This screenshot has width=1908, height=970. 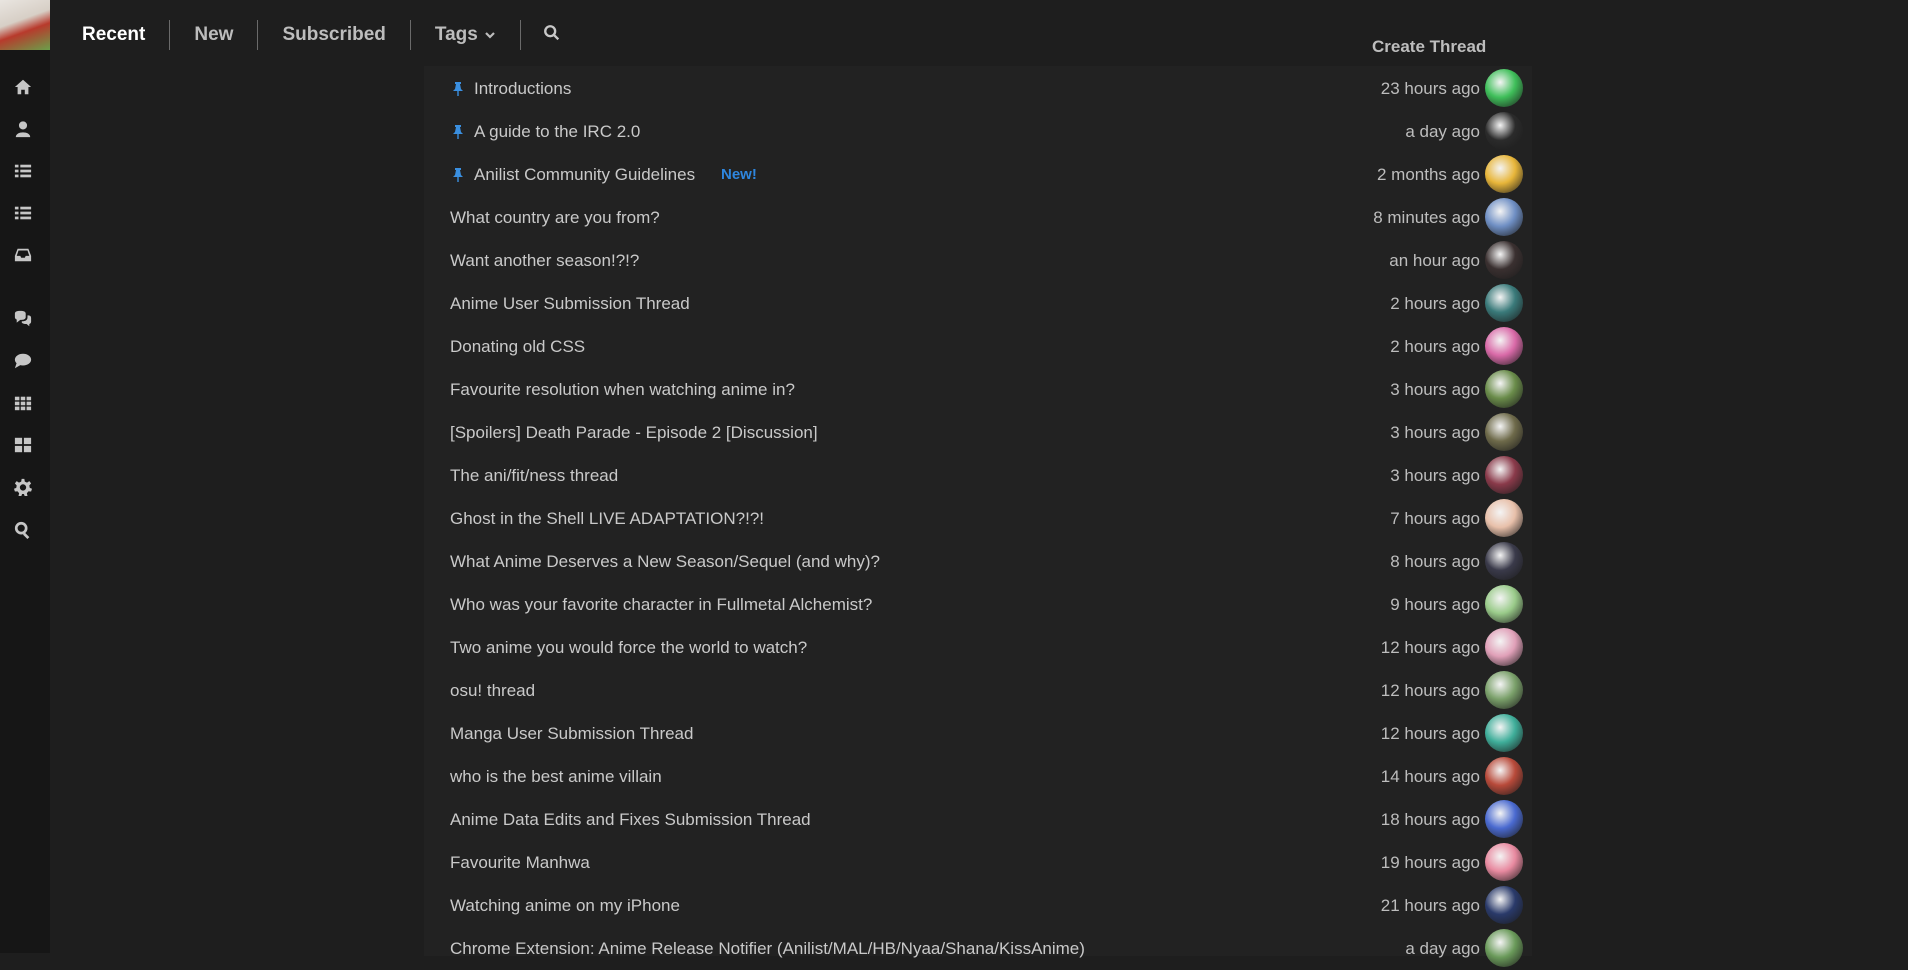 I want to click on thread-time: 8 minutes ago, so click(x=1426, y=217).